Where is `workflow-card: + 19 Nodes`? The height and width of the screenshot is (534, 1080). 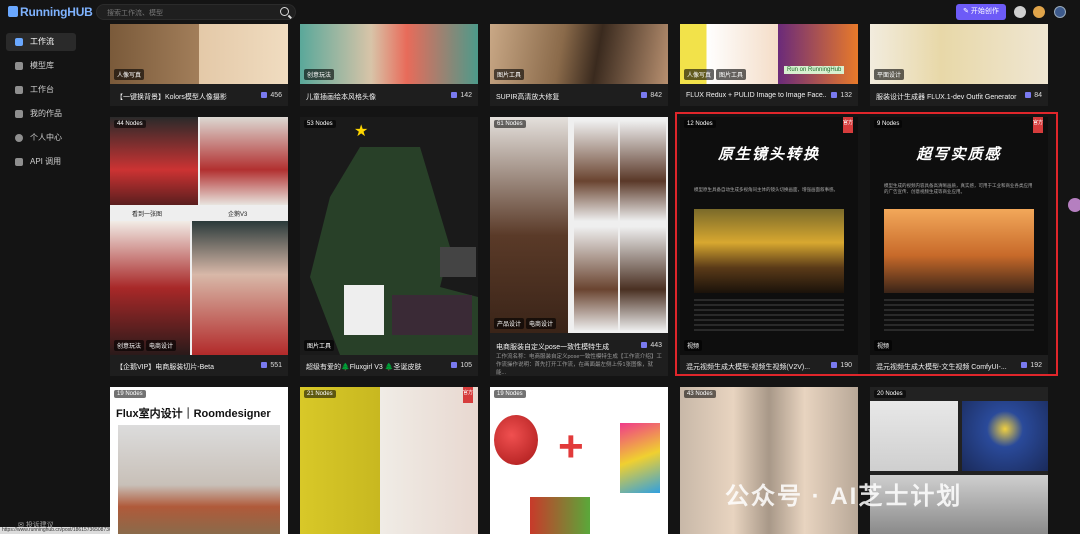 workflow-card: + 19 Nodes is located at coordinates (579, 460).